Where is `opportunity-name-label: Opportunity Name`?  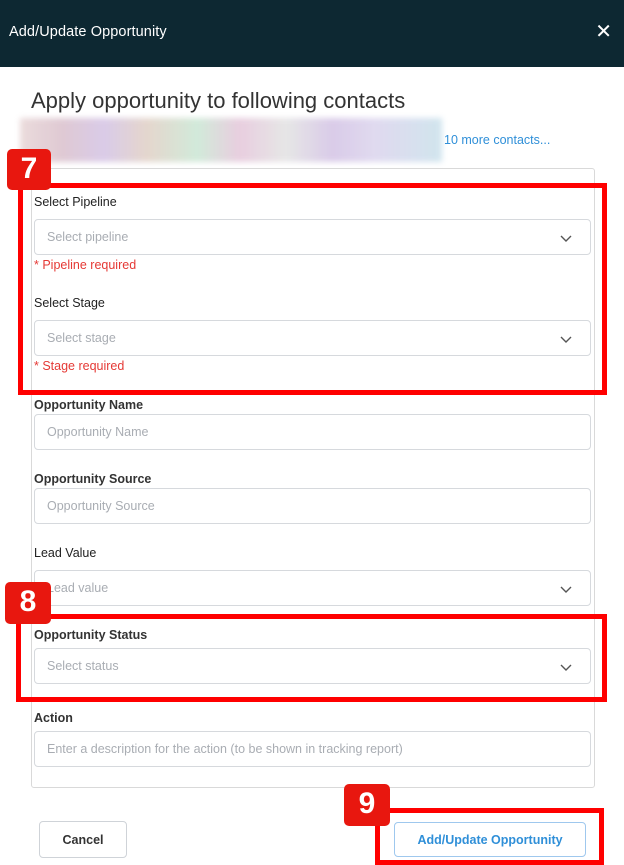 opportunity-name-label: Opportunity Name is located at coordinates (89, 405).